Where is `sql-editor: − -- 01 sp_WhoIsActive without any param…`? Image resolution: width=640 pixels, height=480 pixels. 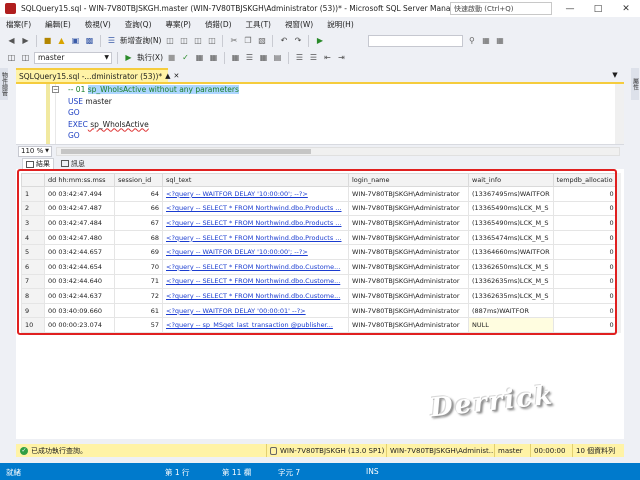 sql-editor: − -- 01 sp_WhoIsActive without any param… is located at coordinates (320, 114).